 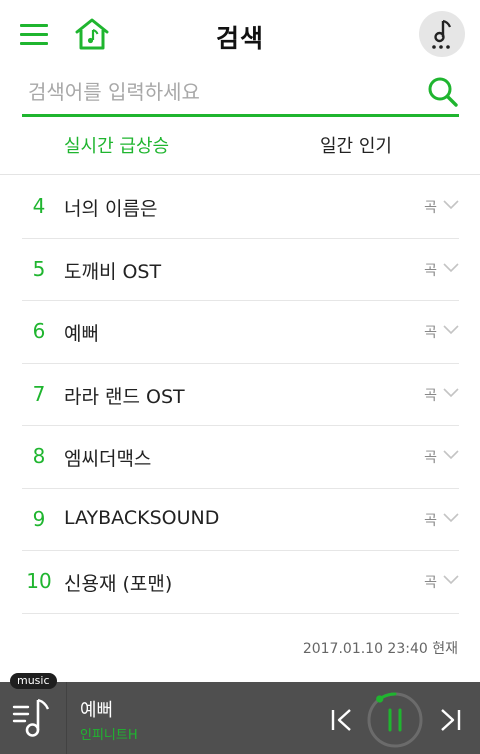 I want to click on track-artist: 인피니트H, so click(x=109, y=733).